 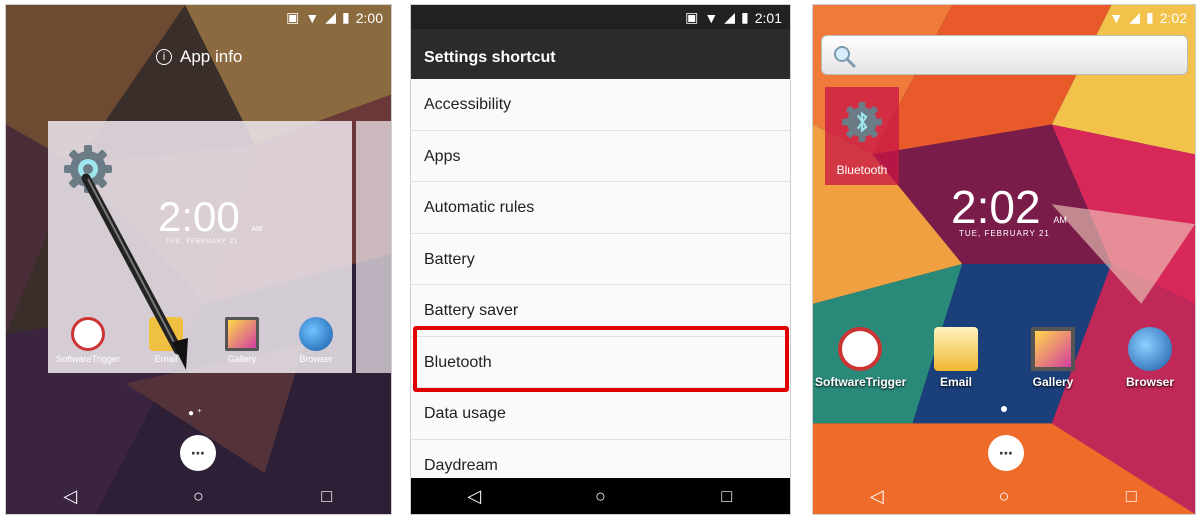 What do you see at coordinates (256, 229) in the screenshot?
I see `preview-clock-ampm: AM` at bounding box center [256, 229].